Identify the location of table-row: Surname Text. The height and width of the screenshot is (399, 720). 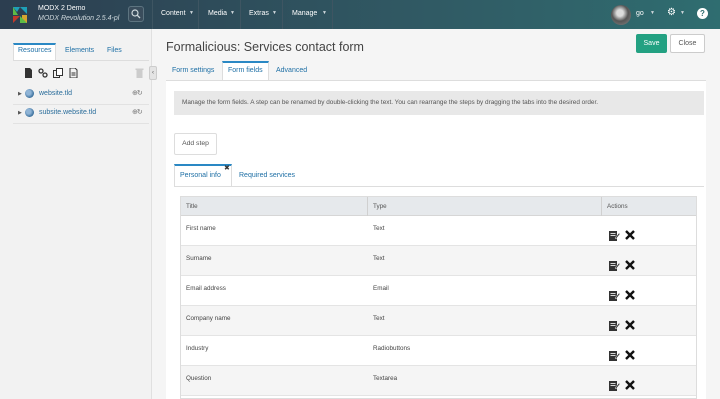
(438, 261).